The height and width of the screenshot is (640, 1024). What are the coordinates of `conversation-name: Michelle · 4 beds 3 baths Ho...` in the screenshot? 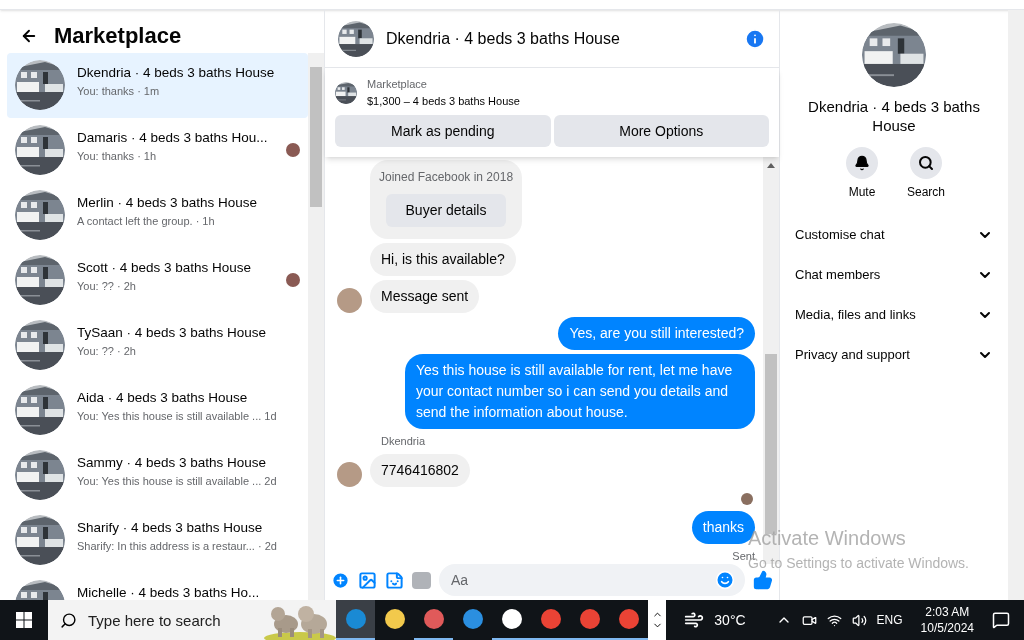 It's located at (168, 592).